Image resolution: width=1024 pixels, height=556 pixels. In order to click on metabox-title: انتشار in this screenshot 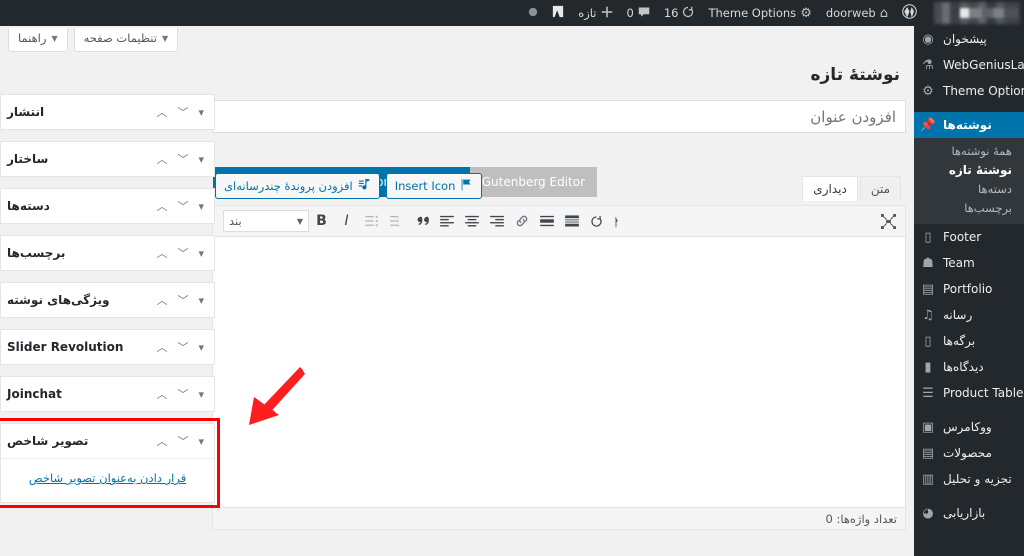, I will do `click(26, 112)`.